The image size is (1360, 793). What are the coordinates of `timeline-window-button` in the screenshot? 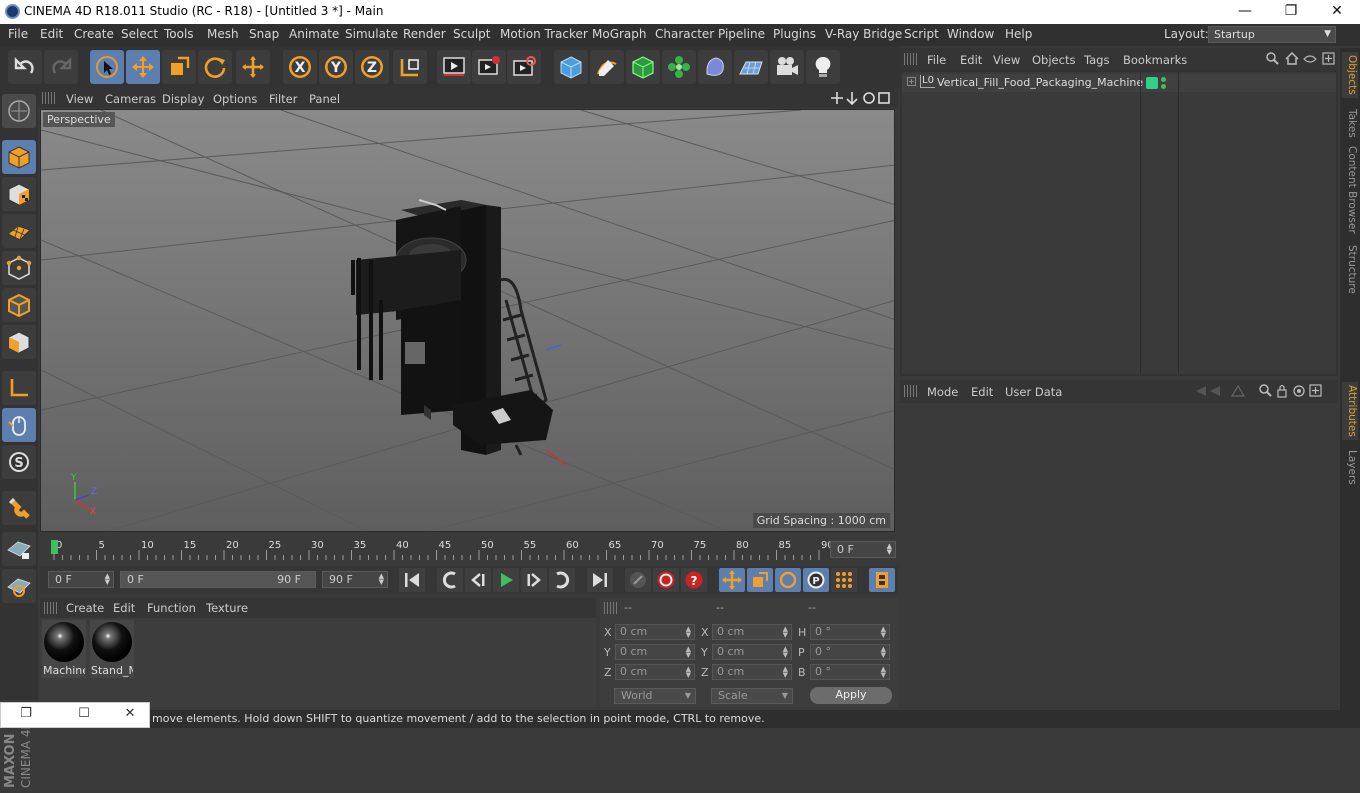 It's located at (882, 580).